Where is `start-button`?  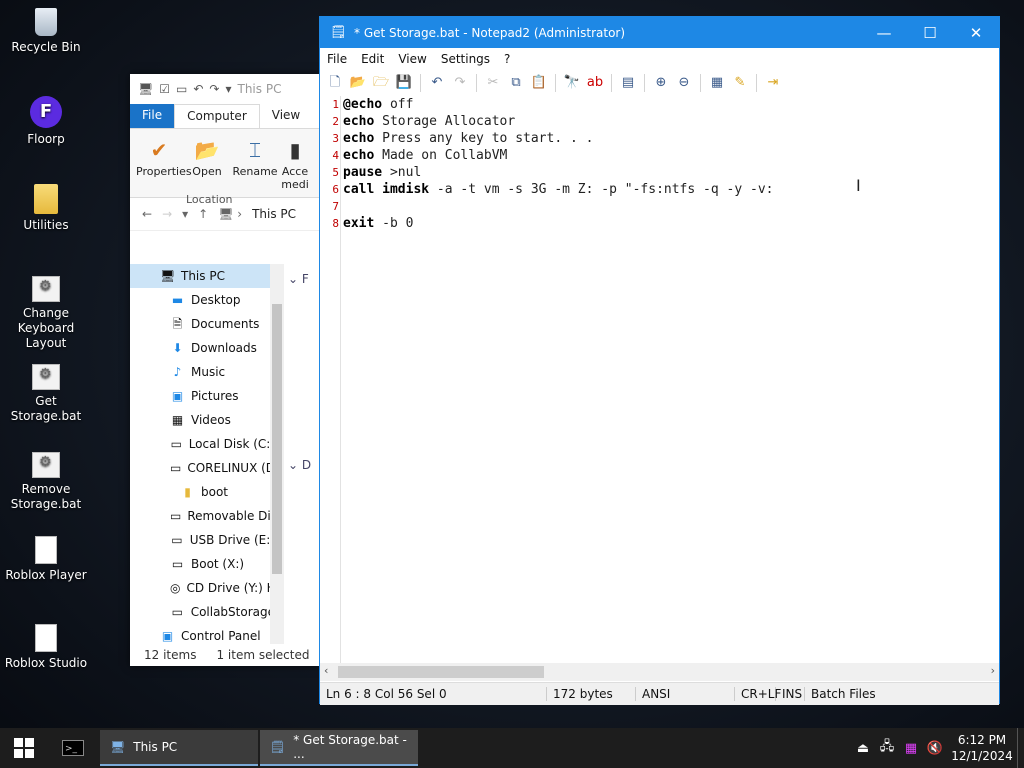 start-button is located at coordinates (24, 748).